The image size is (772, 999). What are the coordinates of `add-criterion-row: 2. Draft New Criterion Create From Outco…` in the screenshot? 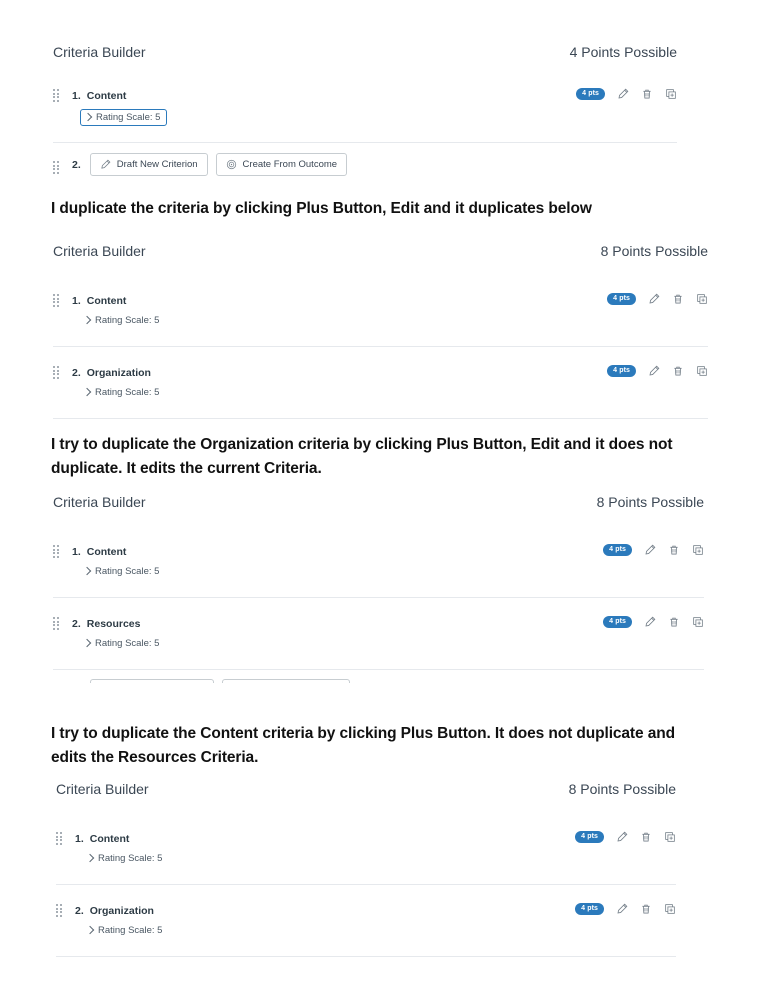 It's located at (365, 161).